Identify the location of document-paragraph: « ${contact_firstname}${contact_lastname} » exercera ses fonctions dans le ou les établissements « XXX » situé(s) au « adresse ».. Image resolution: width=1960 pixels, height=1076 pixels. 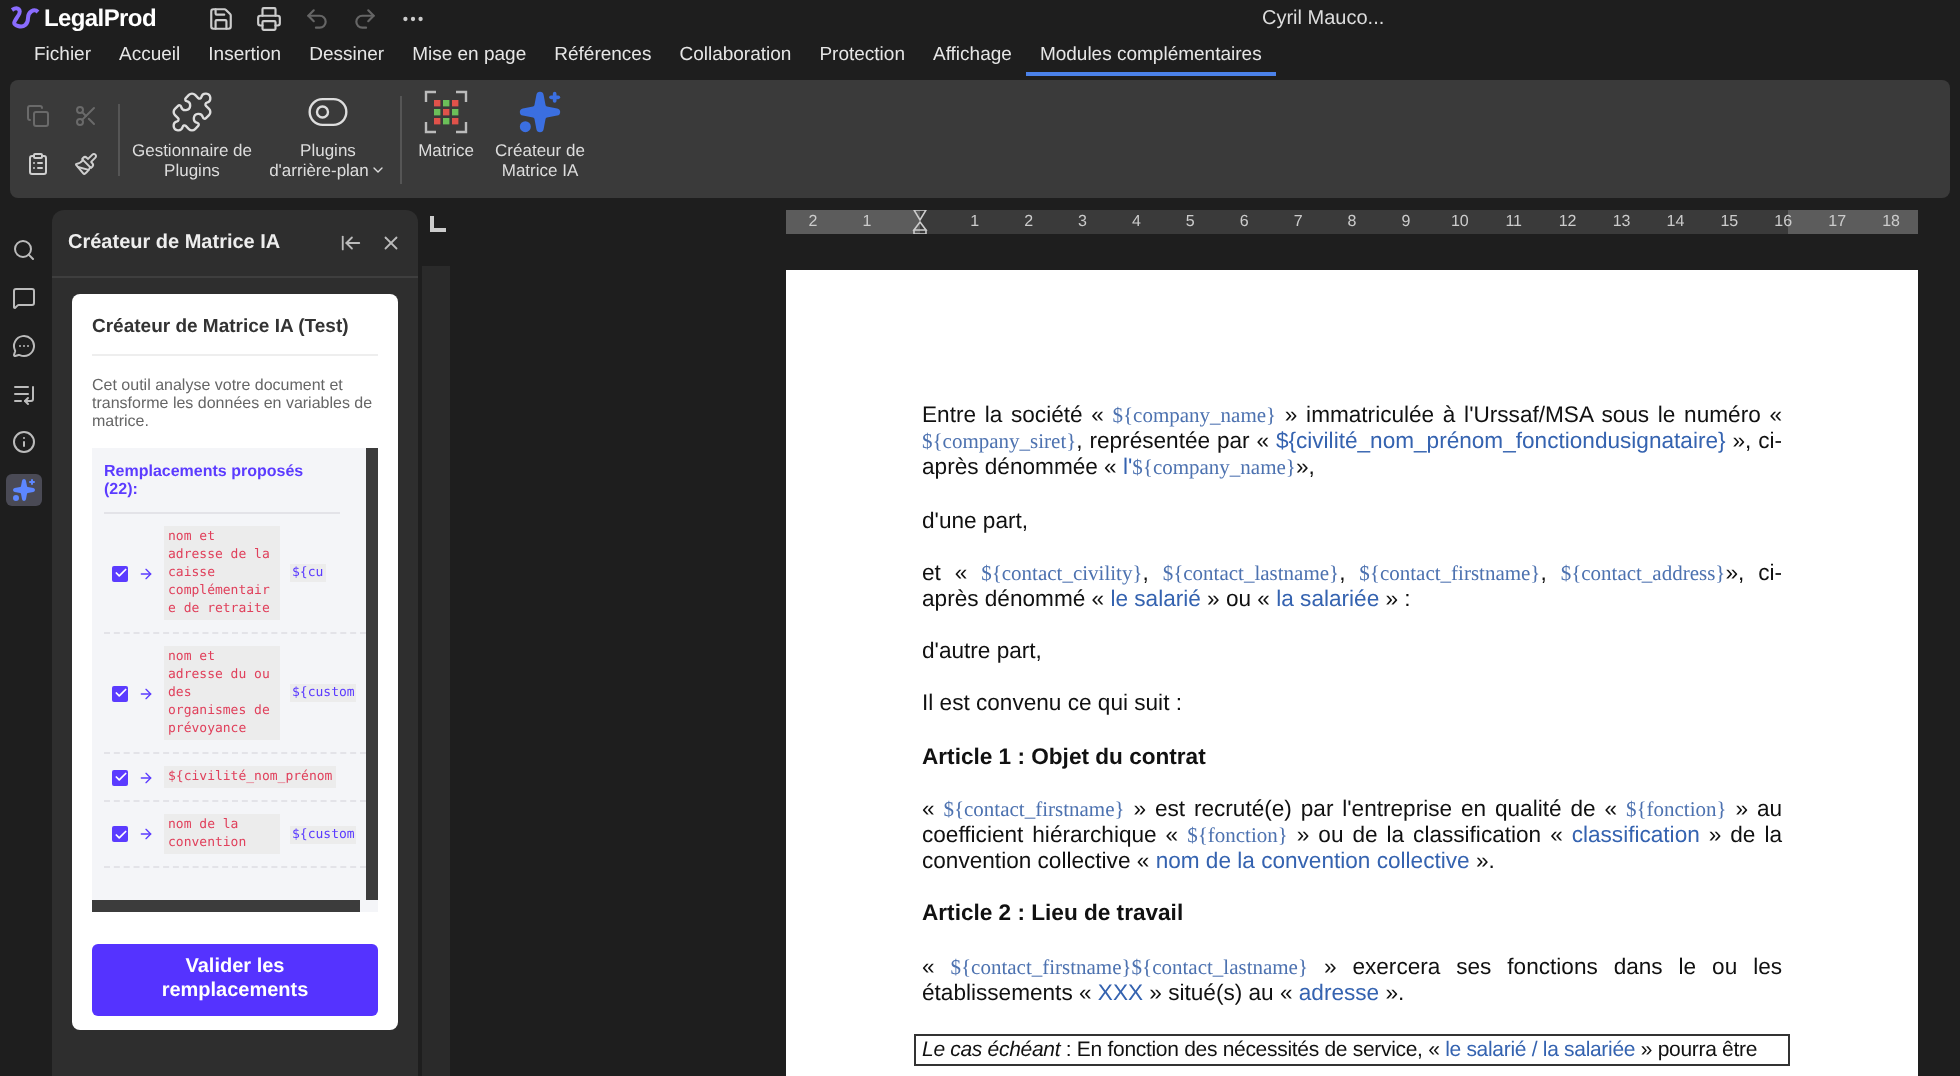
(1352, 982).